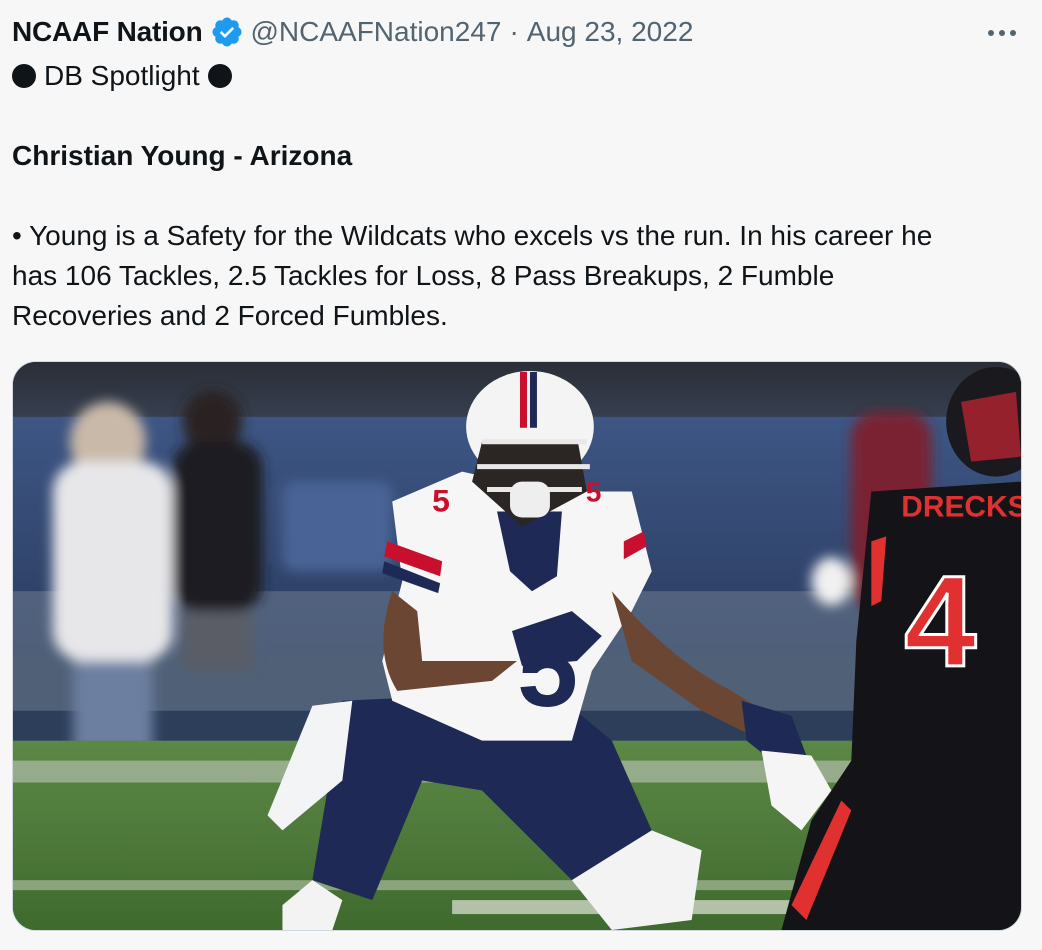  I want to click on body-line: Recoveries and 2 Forced Fumbles., so click(230, 315).